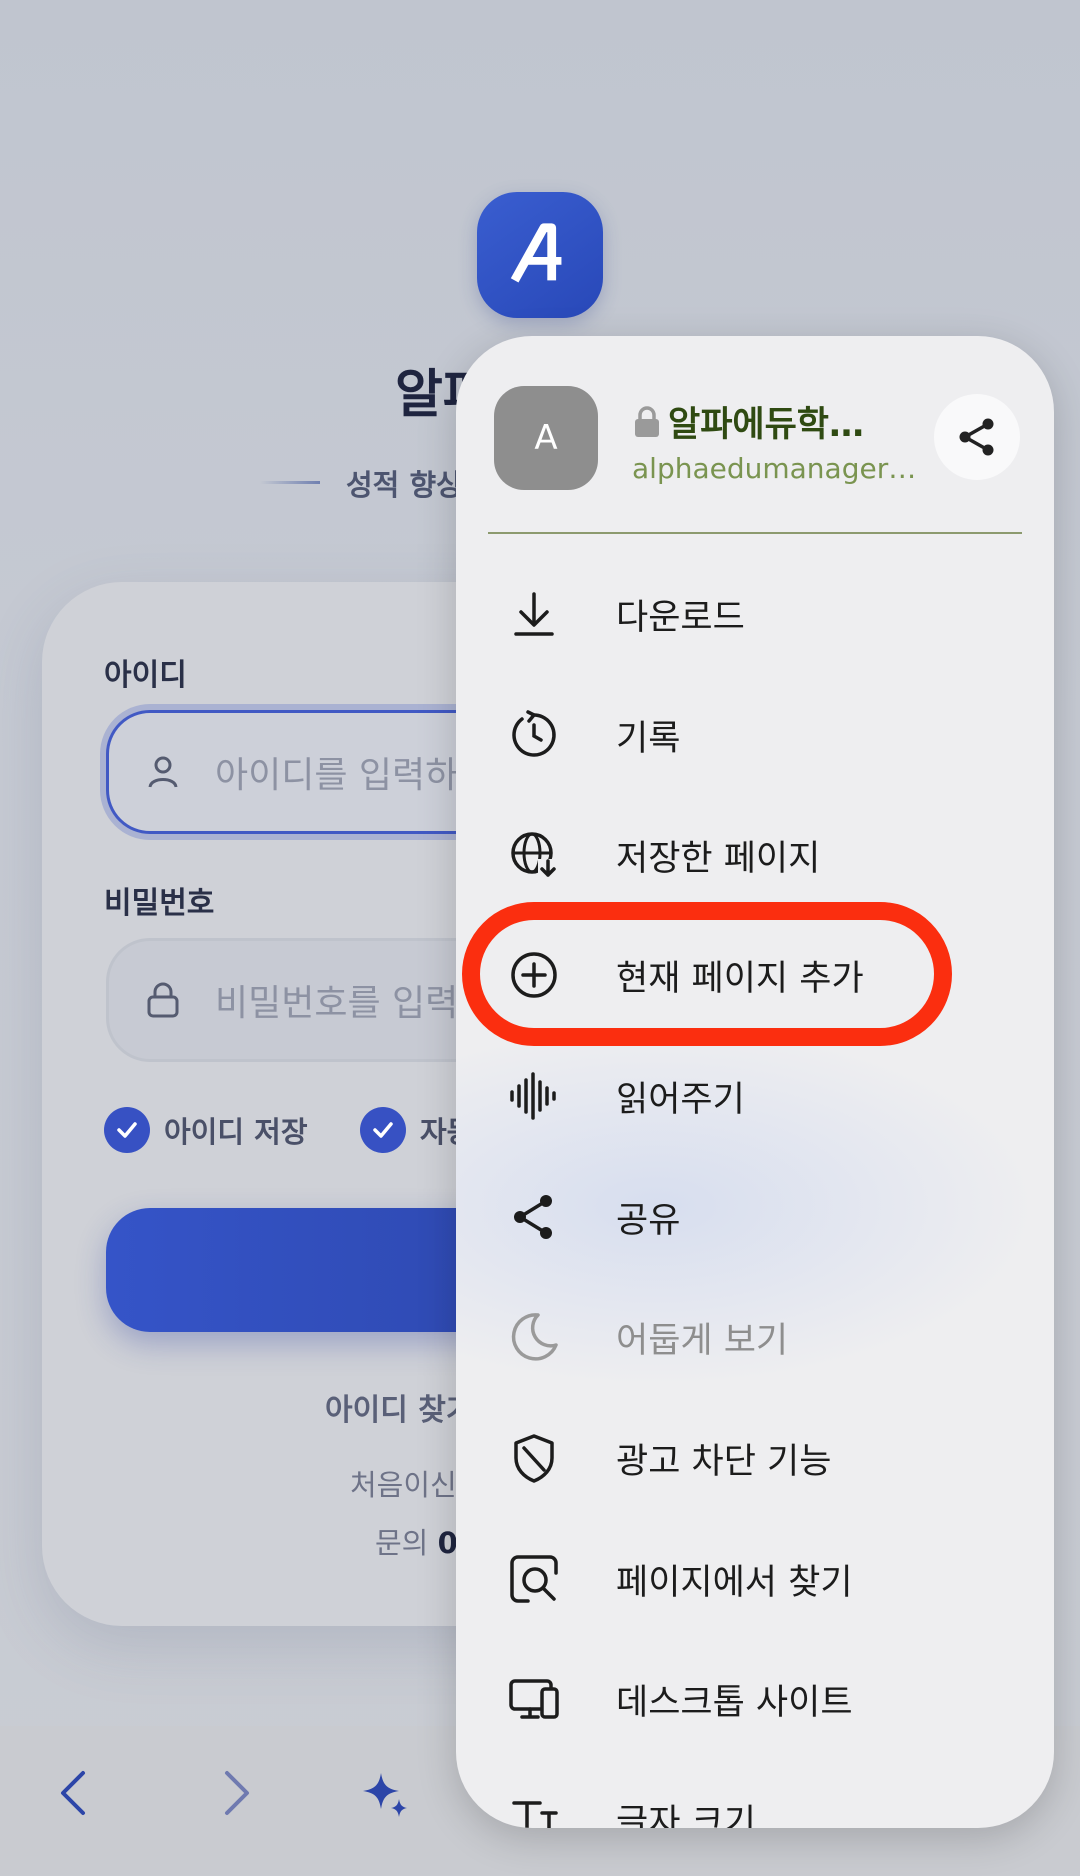 The width and height of the screenshot is (1080, 1876). What do you see at coordinates (534, 735) in the screenshot?
I see `history-icon` at bounding box center [534, 735].